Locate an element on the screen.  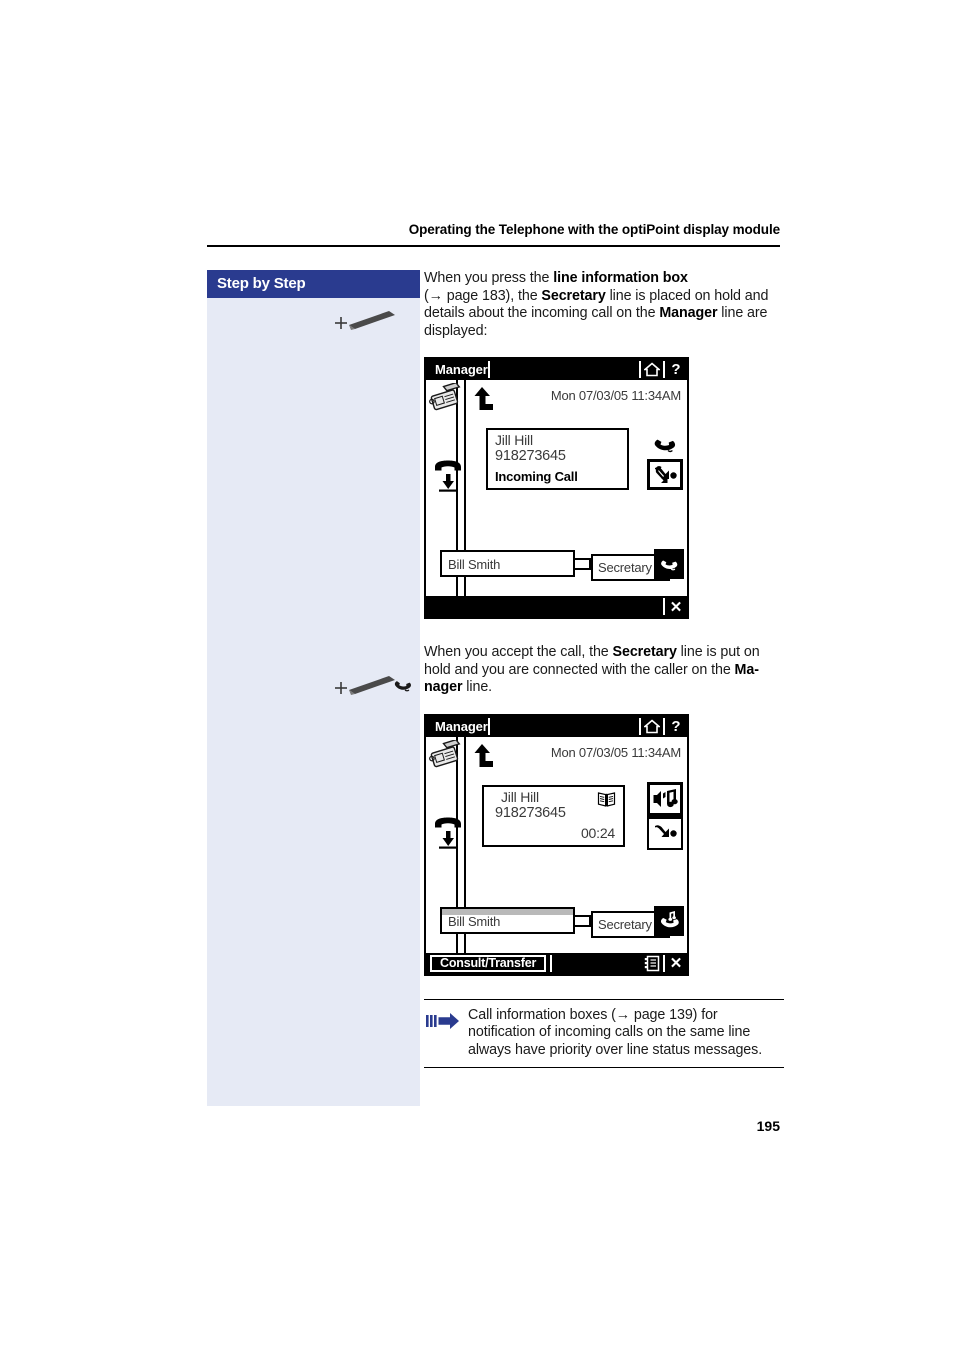
screen1-softkey-column is located at coordinates (665, 459).